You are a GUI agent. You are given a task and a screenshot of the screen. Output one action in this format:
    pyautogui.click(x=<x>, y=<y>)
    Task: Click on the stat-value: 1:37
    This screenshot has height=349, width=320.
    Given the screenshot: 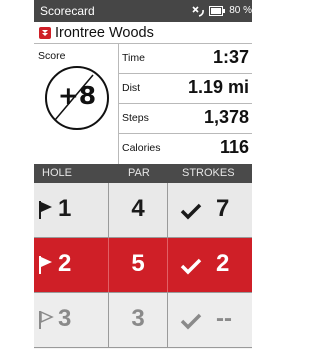 What is the action you would take?
    pyautogui.click(x=230, y=57)
    